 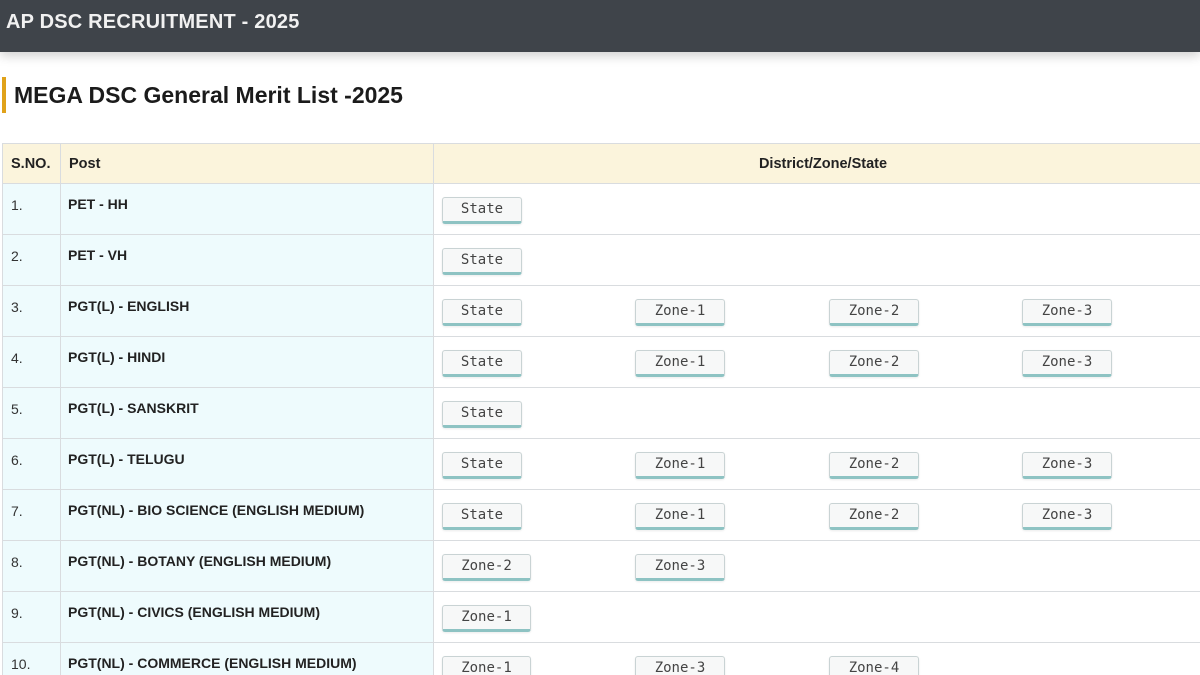 I want to click on table-row: 5. PGT(L) - SANSKRIT State, so click(x=601, y=413).